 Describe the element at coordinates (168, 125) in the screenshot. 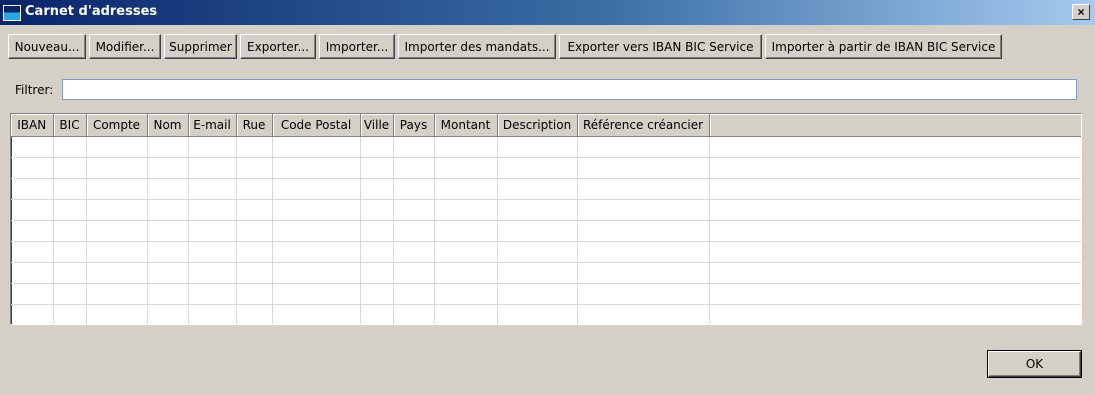

I see `column-header-nom: Nom` at that location.